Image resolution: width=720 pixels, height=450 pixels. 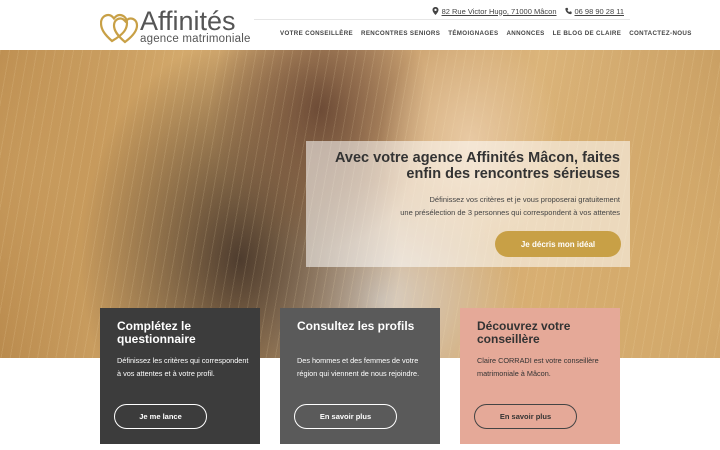 I want to click on hearts-logo-icon, so click(x=119, y=28).